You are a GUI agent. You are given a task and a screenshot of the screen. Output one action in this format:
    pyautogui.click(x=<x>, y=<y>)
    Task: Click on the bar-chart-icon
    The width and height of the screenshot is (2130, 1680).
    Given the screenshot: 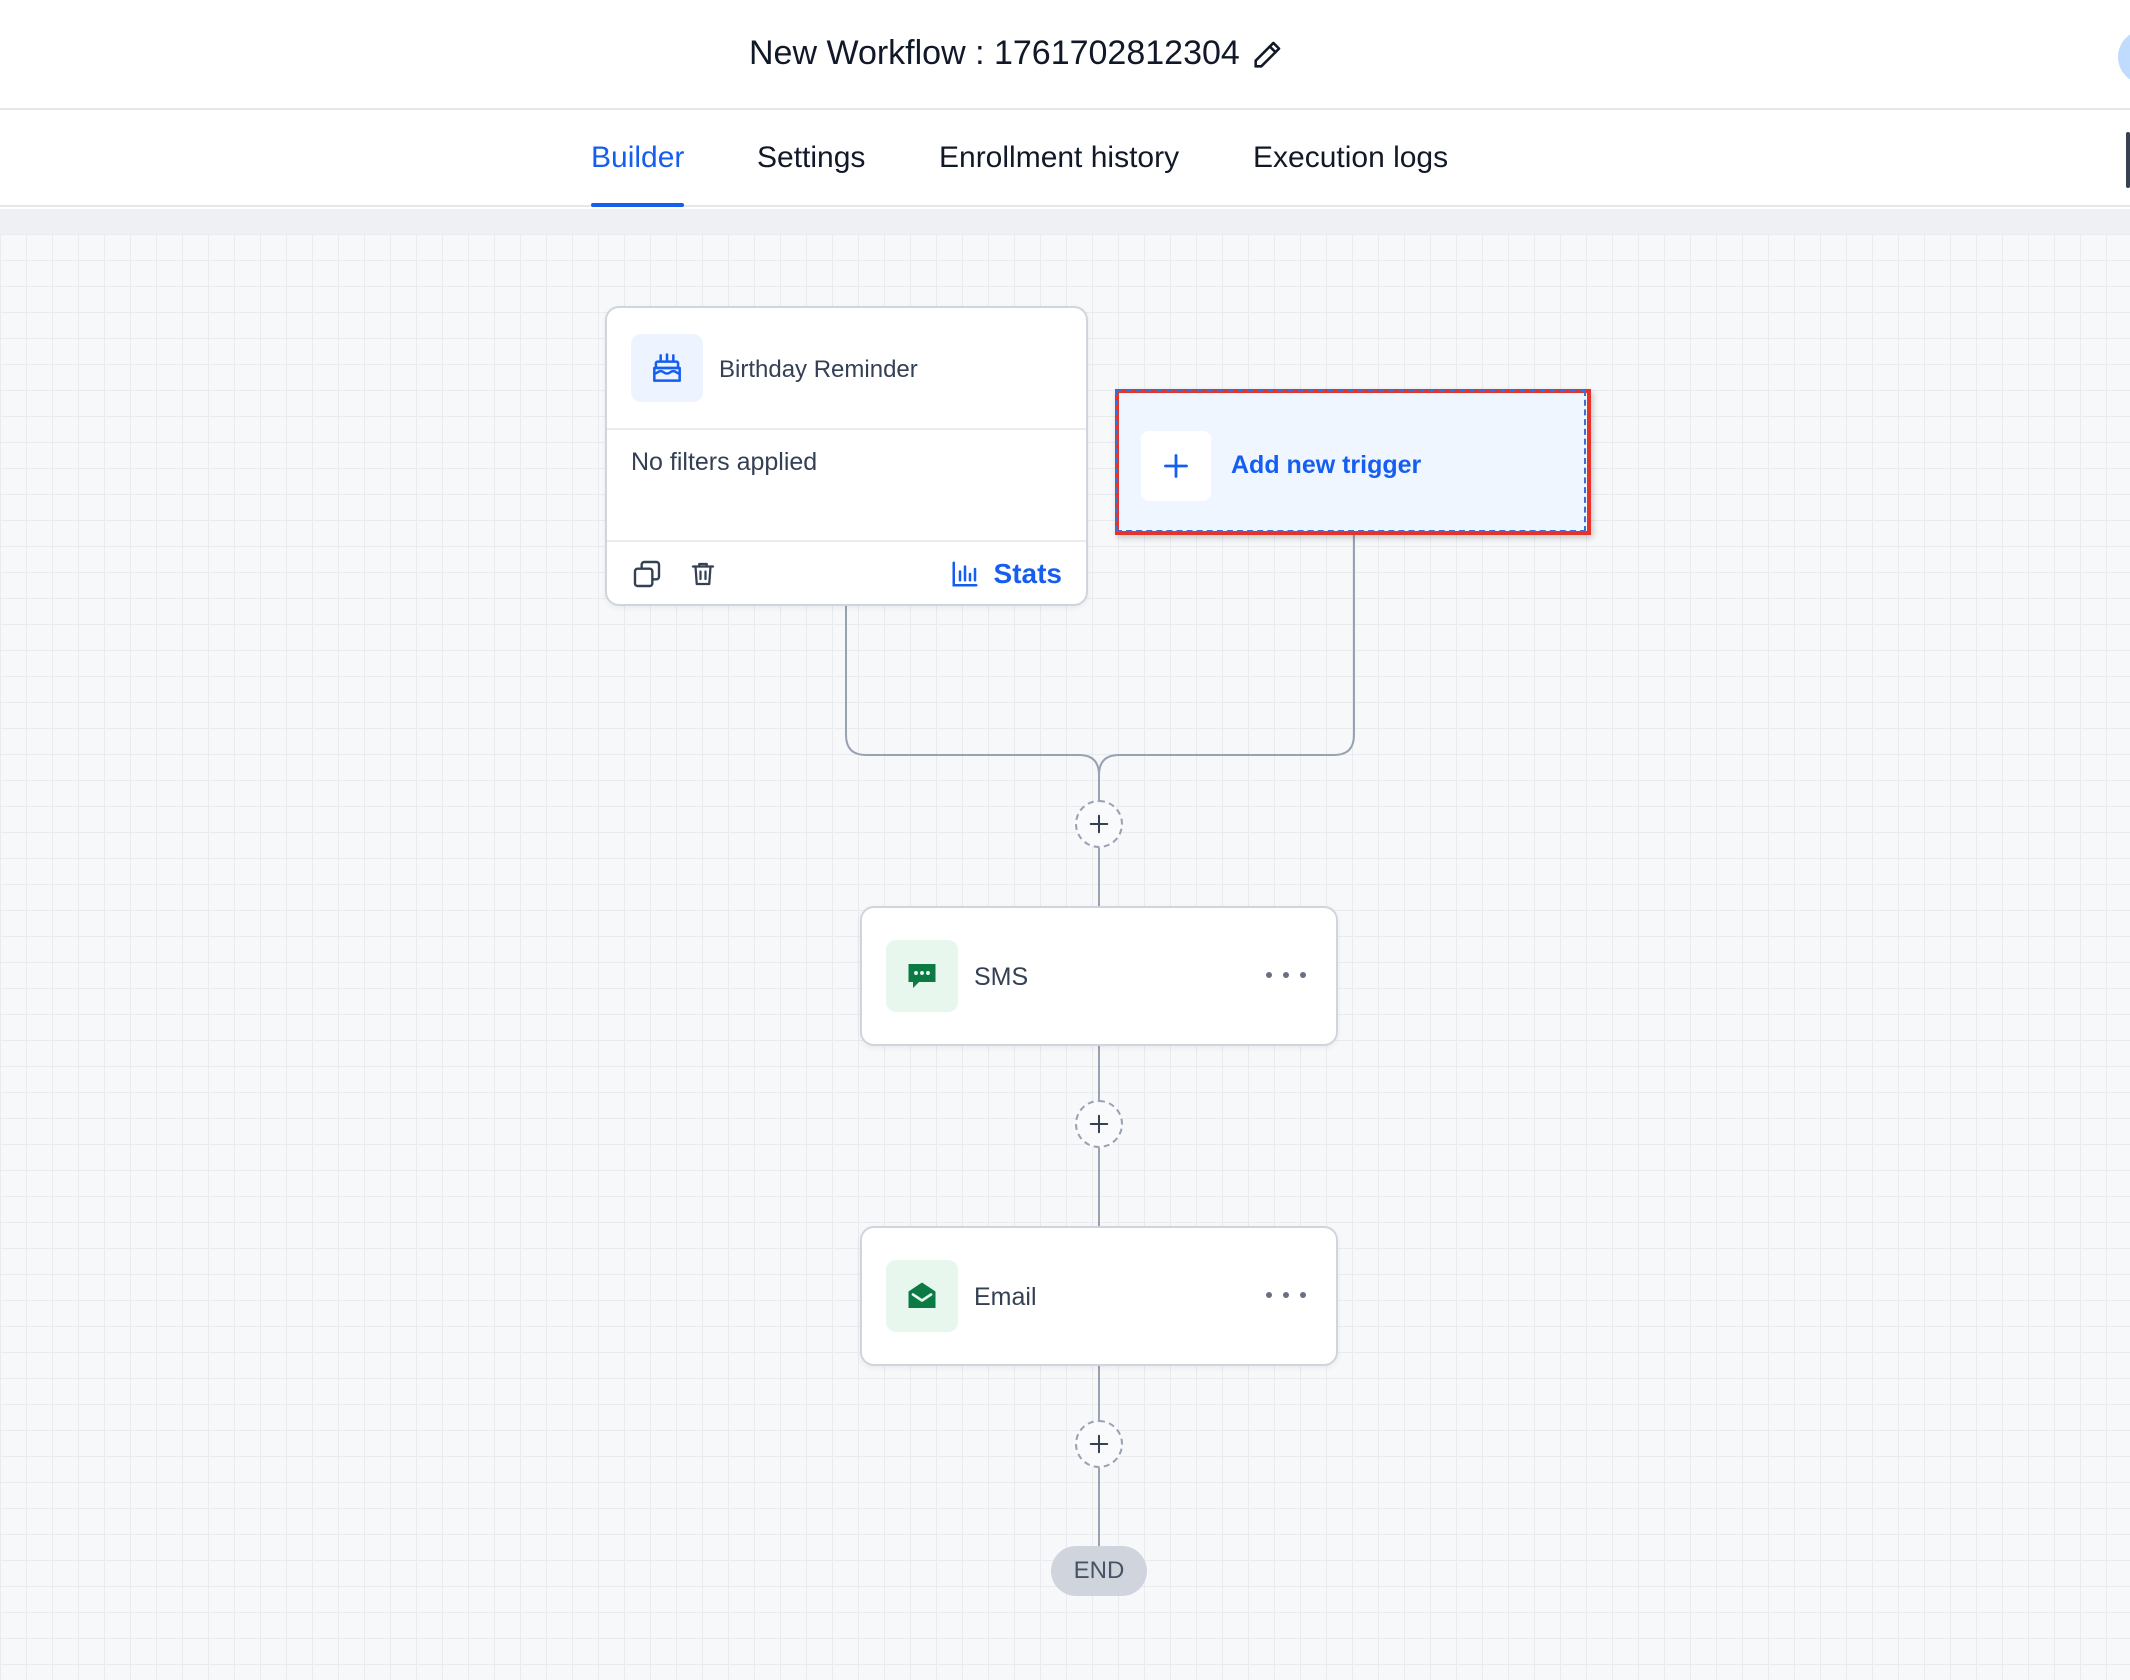 What is the action you would take?
    pyautogui.click(x=965, y=574)
    